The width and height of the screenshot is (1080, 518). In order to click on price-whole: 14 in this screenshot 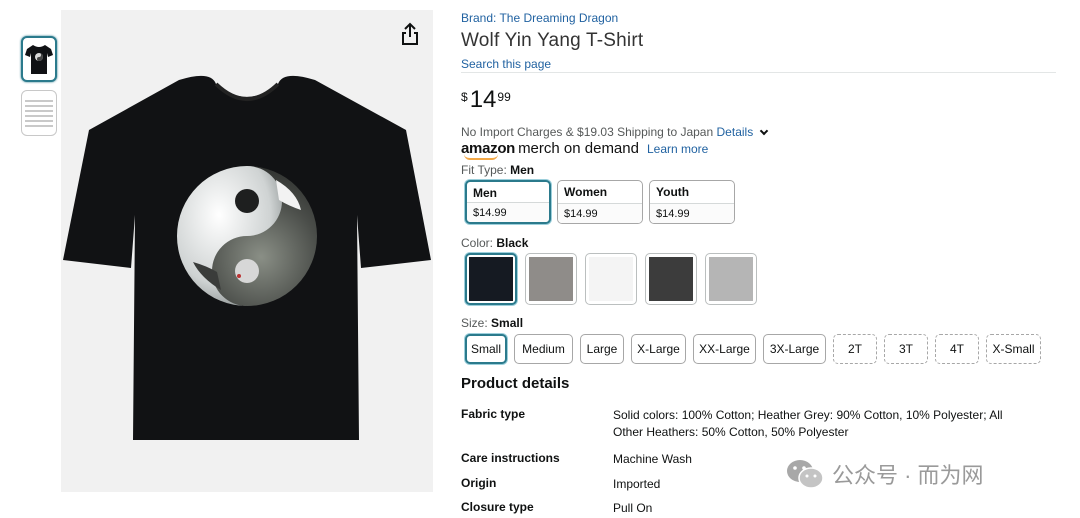, I will do `click(483, 99)`.